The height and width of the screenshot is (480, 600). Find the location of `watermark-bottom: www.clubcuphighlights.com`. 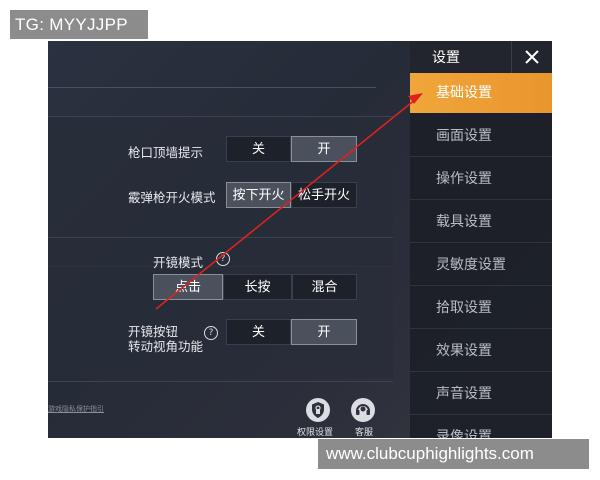

watermark-bottom: www.clubcuphighlights.com is located at coordinates (453, 454).